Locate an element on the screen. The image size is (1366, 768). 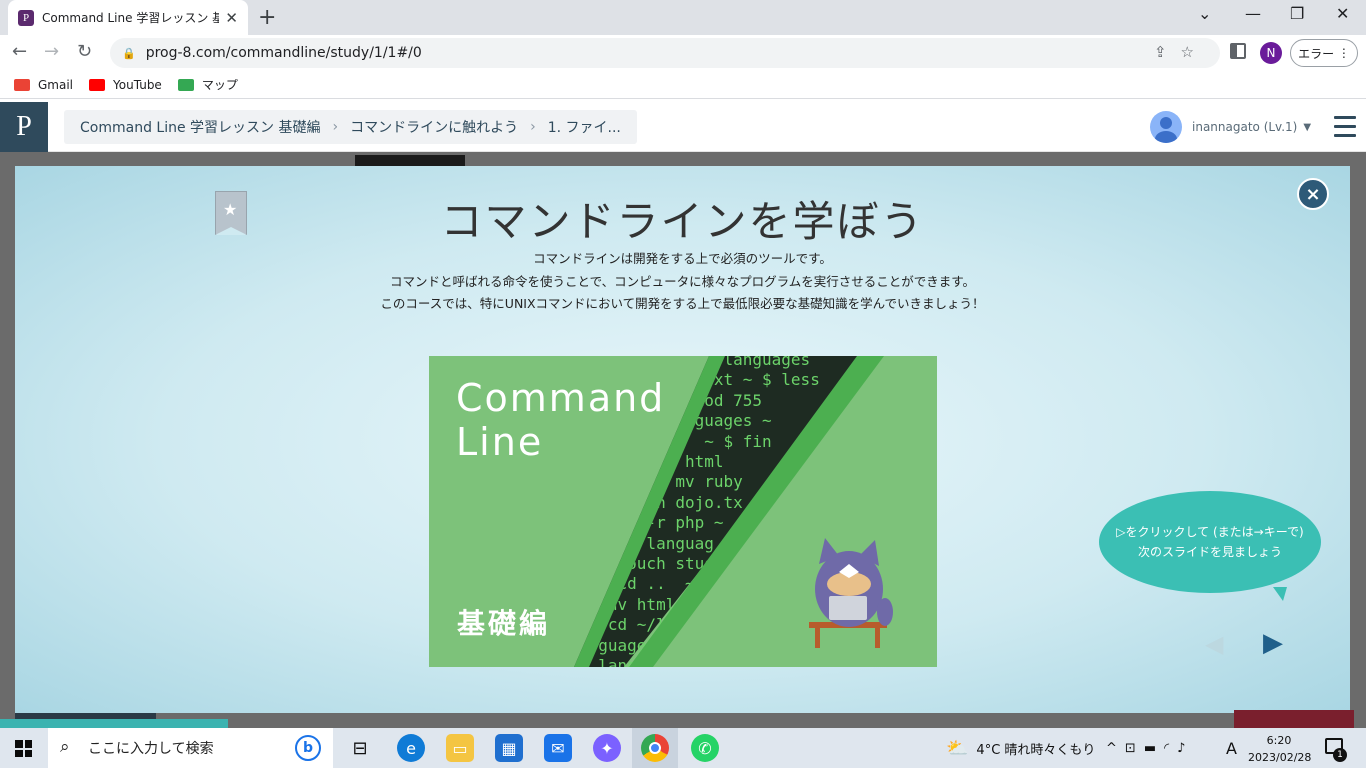
mail-icon: ✉ is located at coordinates (558, 748).